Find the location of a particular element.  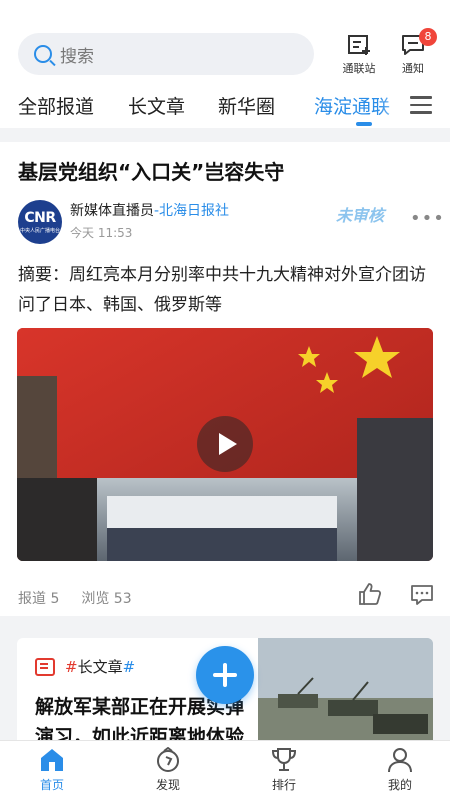

tab-haidian: 海淀通联 is located at coordinates (352, 105).